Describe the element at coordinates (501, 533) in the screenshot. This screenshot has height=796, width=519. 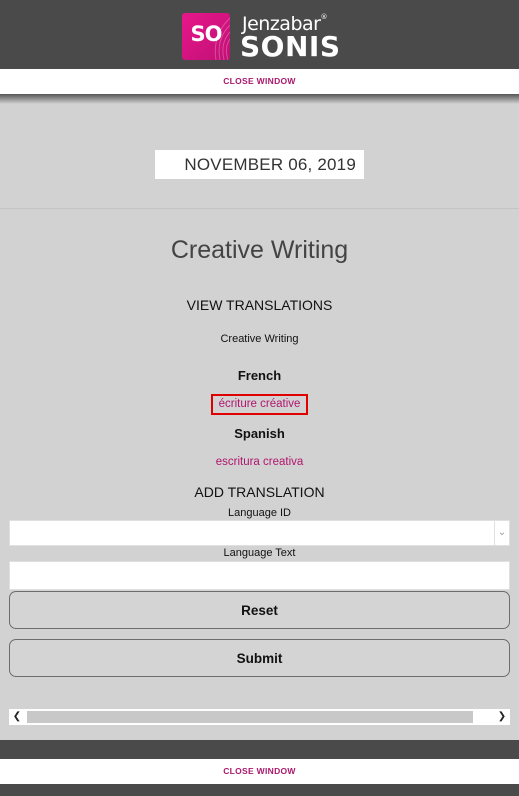
I see `chevron-down-icon: ⌄` at that location.